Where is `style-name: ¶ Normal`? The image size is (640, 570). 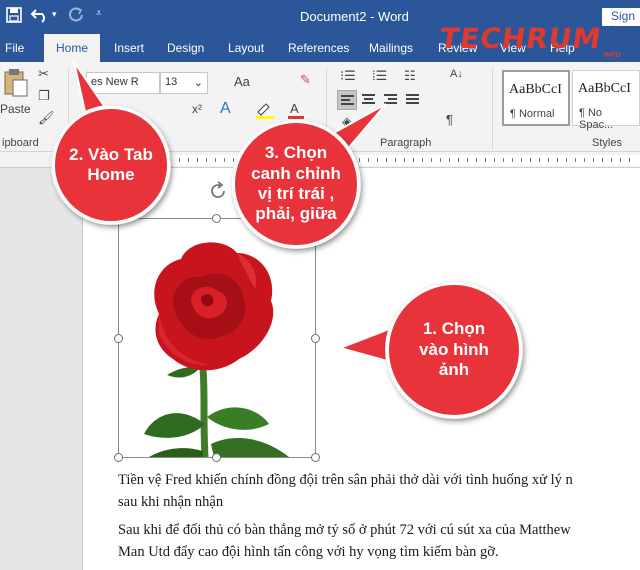 style-name: ¶ Normal is located at coordinates (532, 114).